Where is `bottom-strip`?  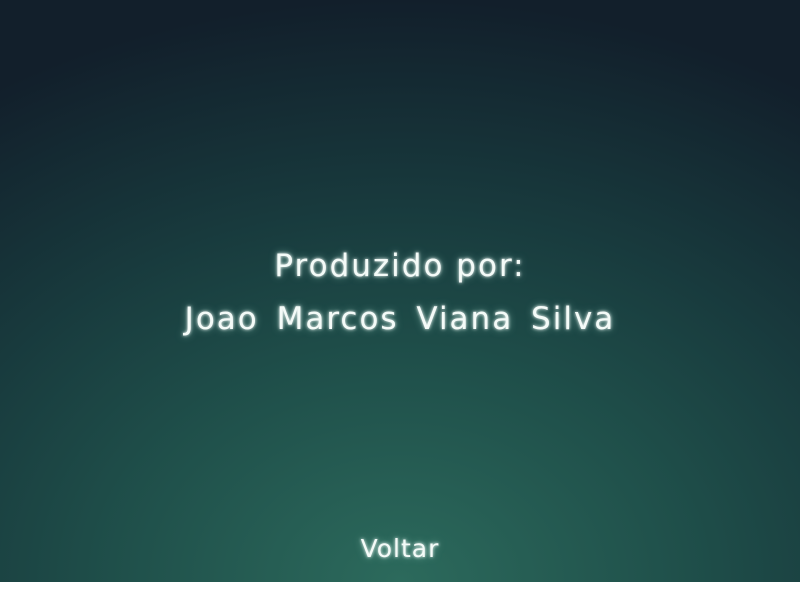
bottom-strip is located at coordinates (400, 591).